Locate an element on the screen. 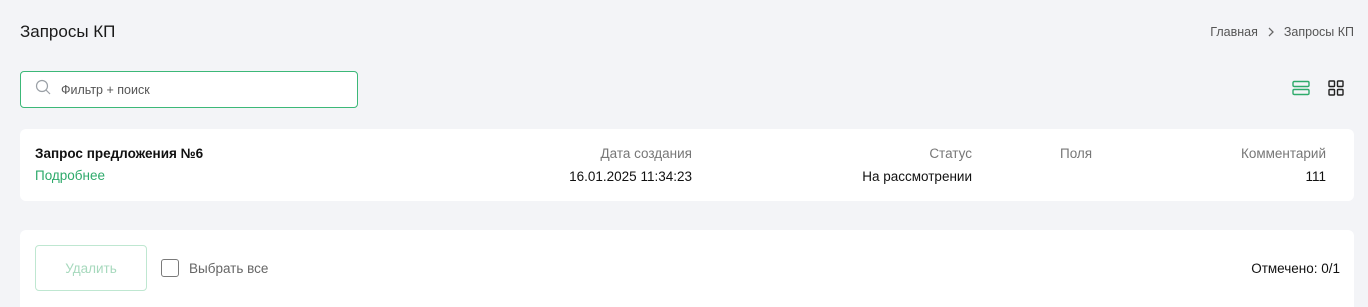 This screenshot has height=307, width=1368. fields-label: Поля is located at coordinates (1076, 153).